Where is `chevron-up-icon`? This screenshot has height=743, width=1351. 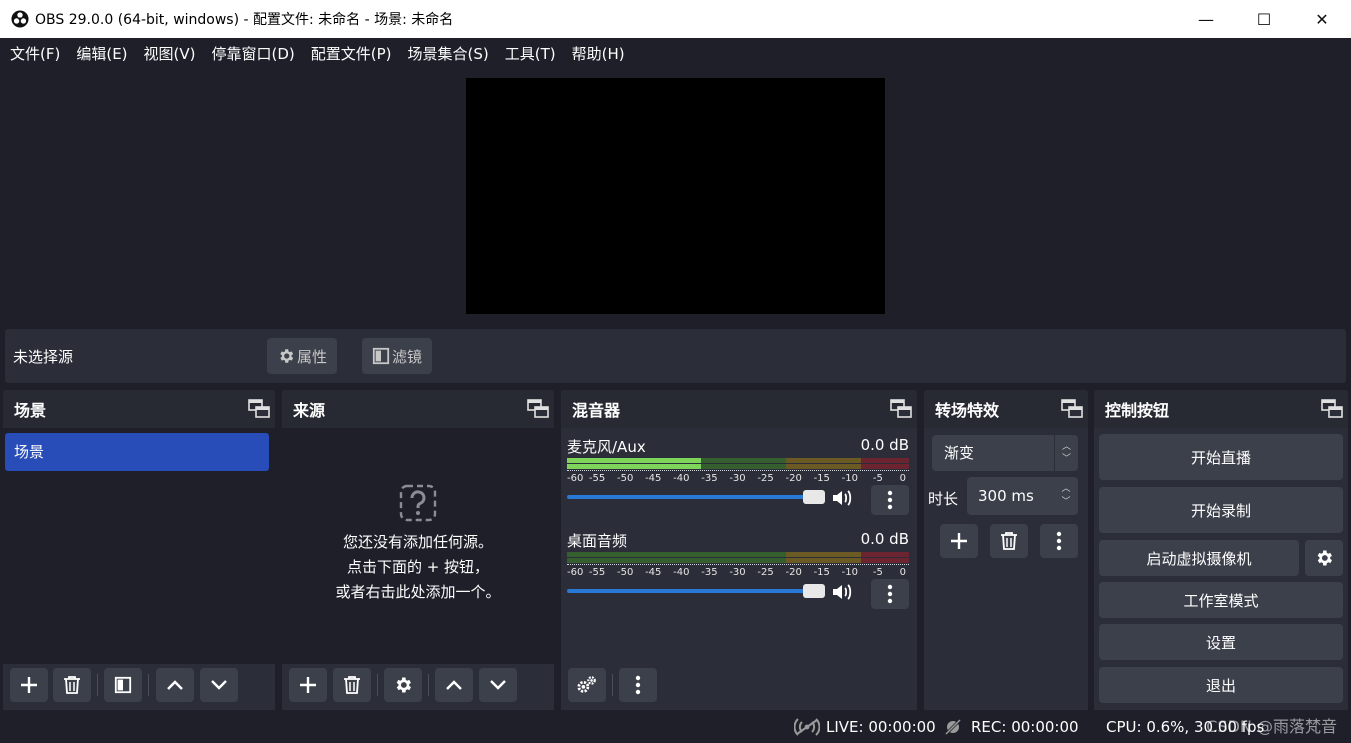 chevron-up-icon is located at coordinates (454, 685).